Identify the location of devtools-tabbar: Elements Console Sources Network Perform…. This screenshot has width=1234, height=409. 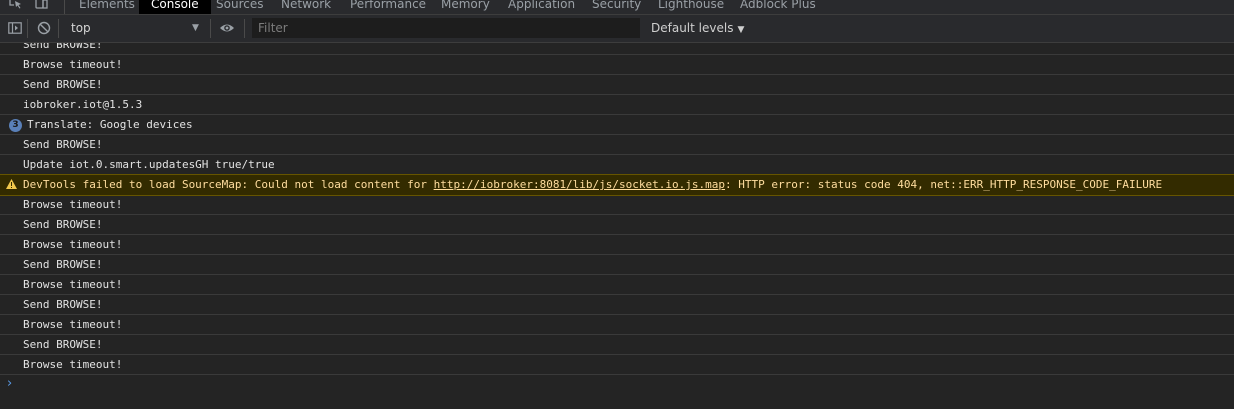
(617, 7).